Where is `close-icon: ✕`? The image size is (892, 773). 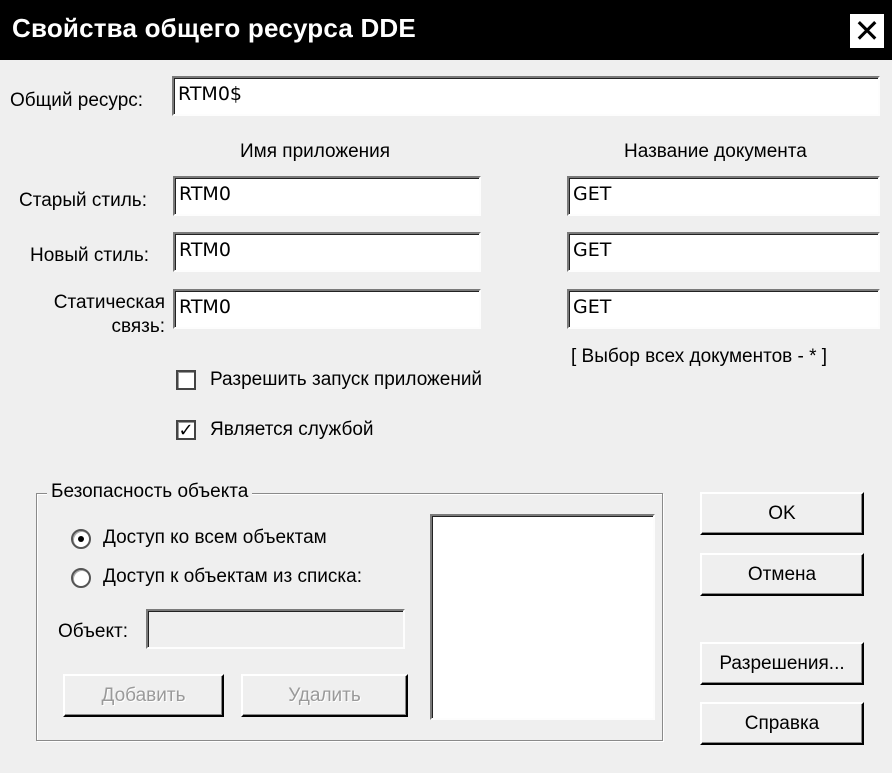
close-icon: ✕ is located at coordinates (867, 31).